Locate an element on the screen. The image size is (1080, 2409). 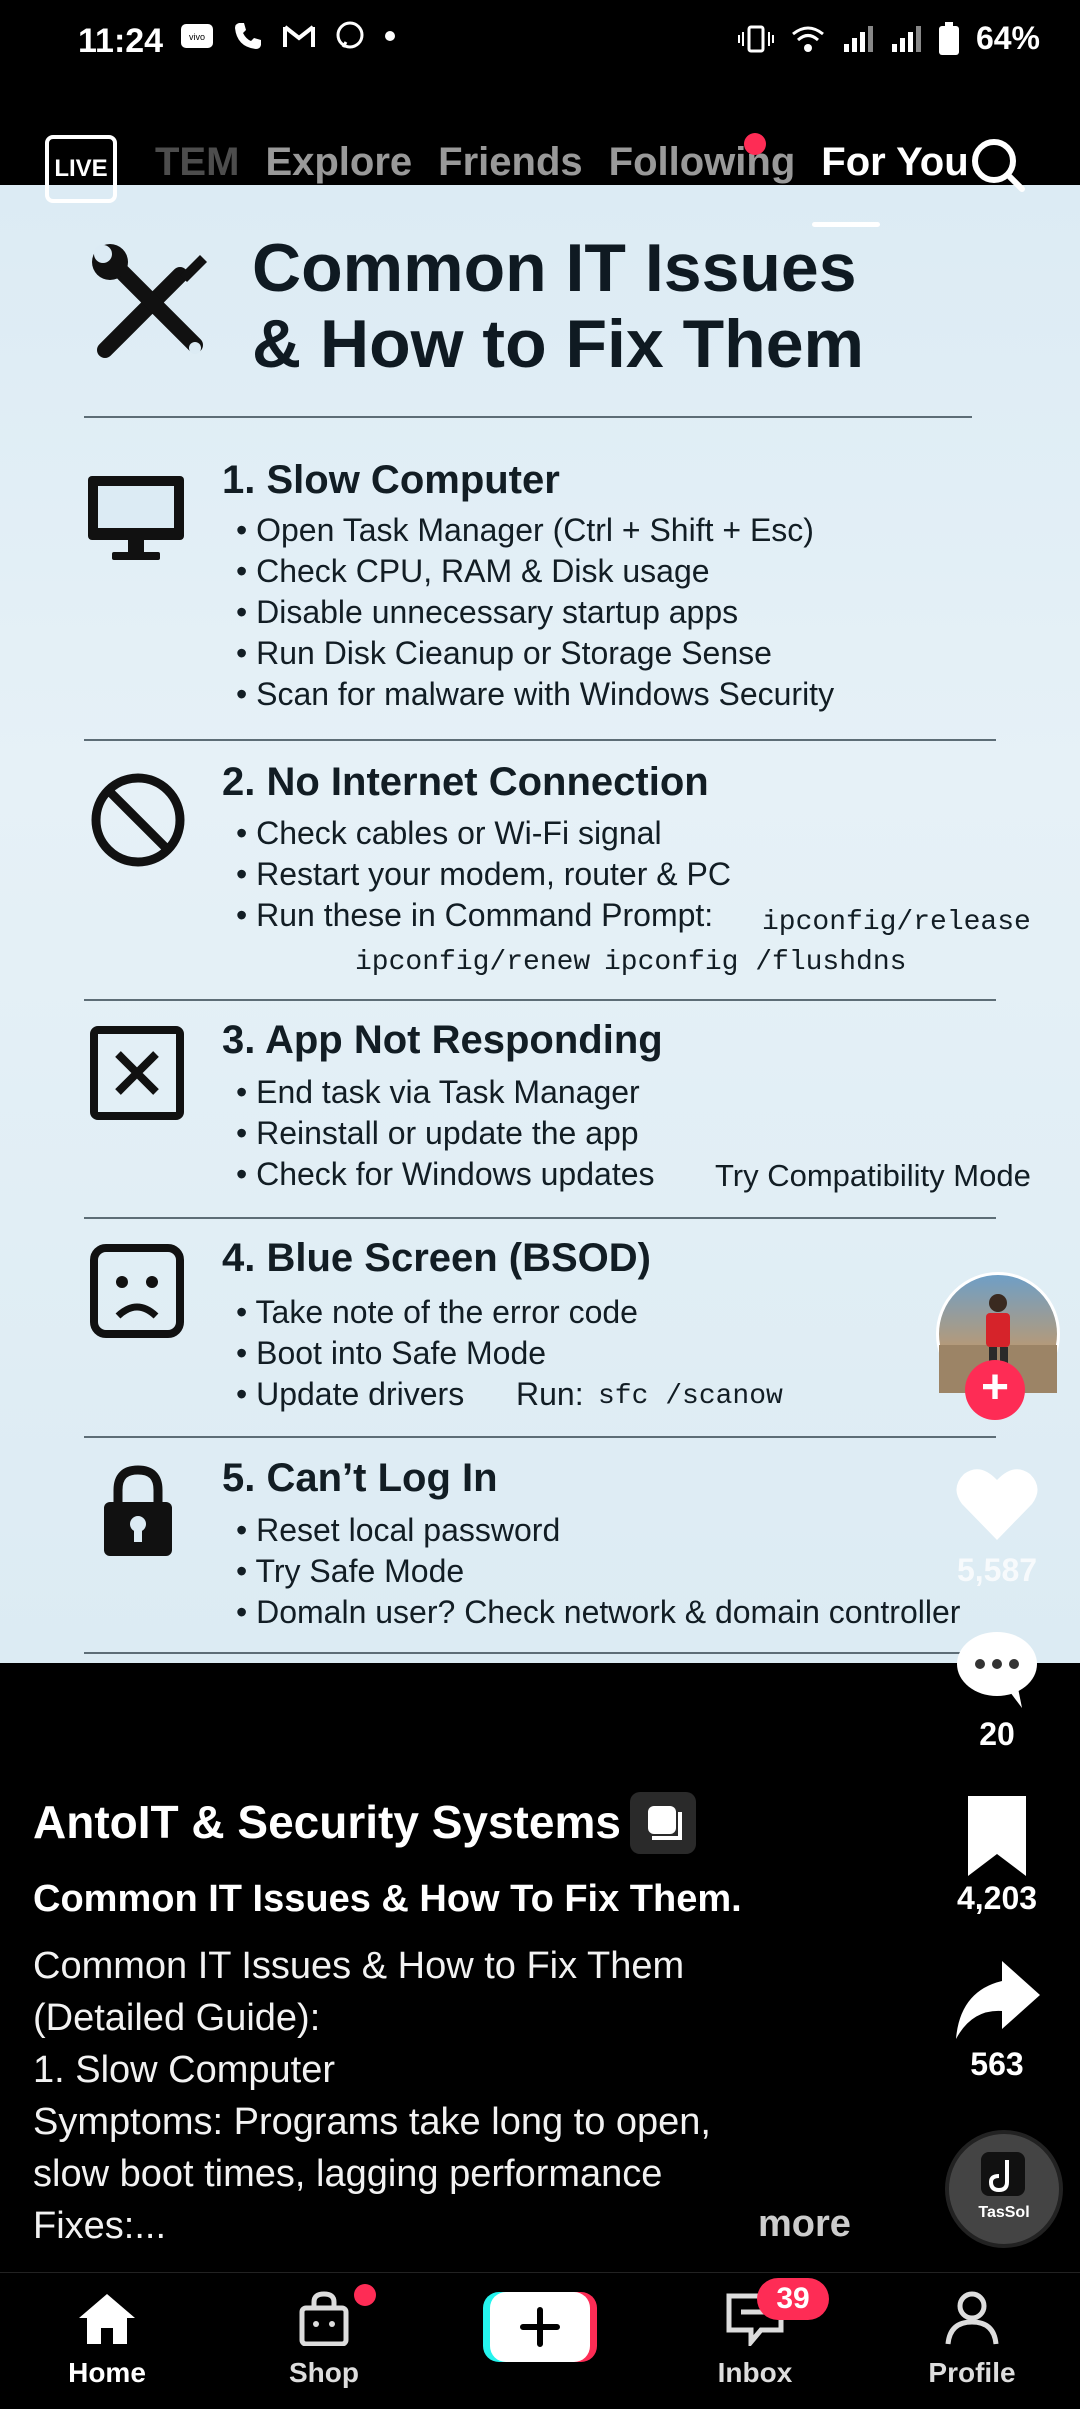
bullet: Boot into Safe Mode is located at coordinates (437, 1353).